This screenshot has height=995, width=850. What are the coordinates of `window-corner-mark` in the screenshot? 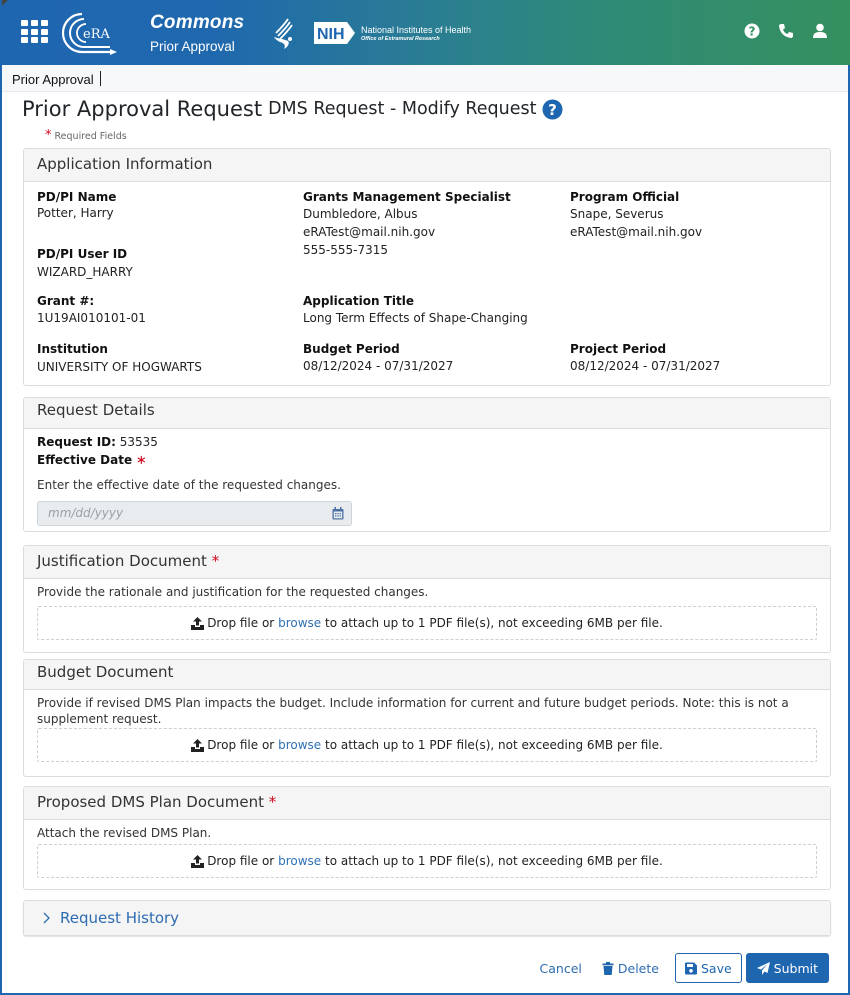 It's located at (5, 3).